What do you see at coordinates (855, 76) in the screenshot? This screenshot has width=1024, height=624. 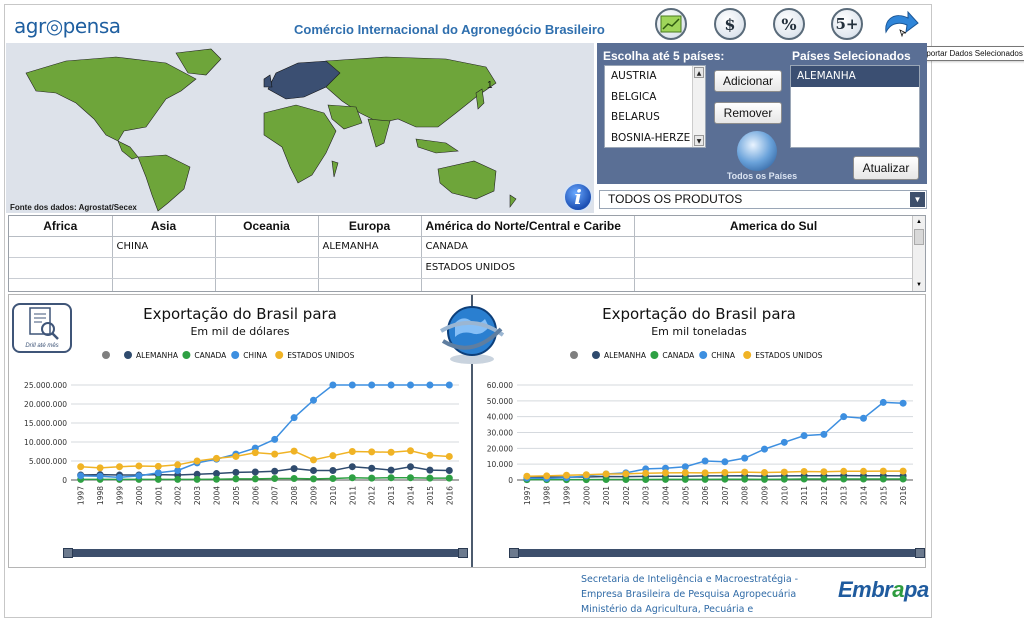 I see `selected-country-item: ALEMANHA` at bounding box center [855, 76].